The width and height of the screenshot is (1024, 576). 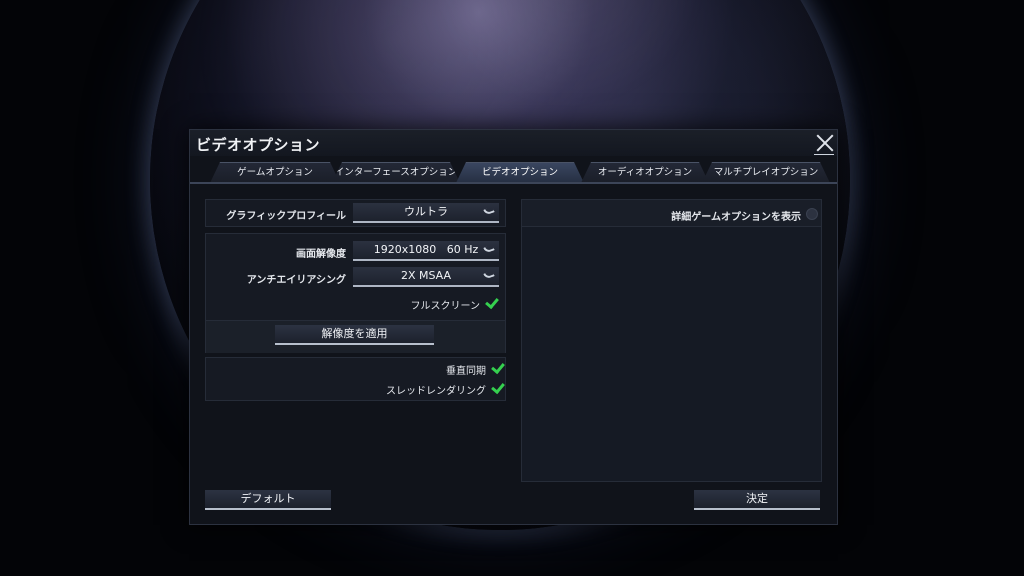 I want to click on tab-multiplayer-options: マルチプレイオプション, so click(x=766, y=172).